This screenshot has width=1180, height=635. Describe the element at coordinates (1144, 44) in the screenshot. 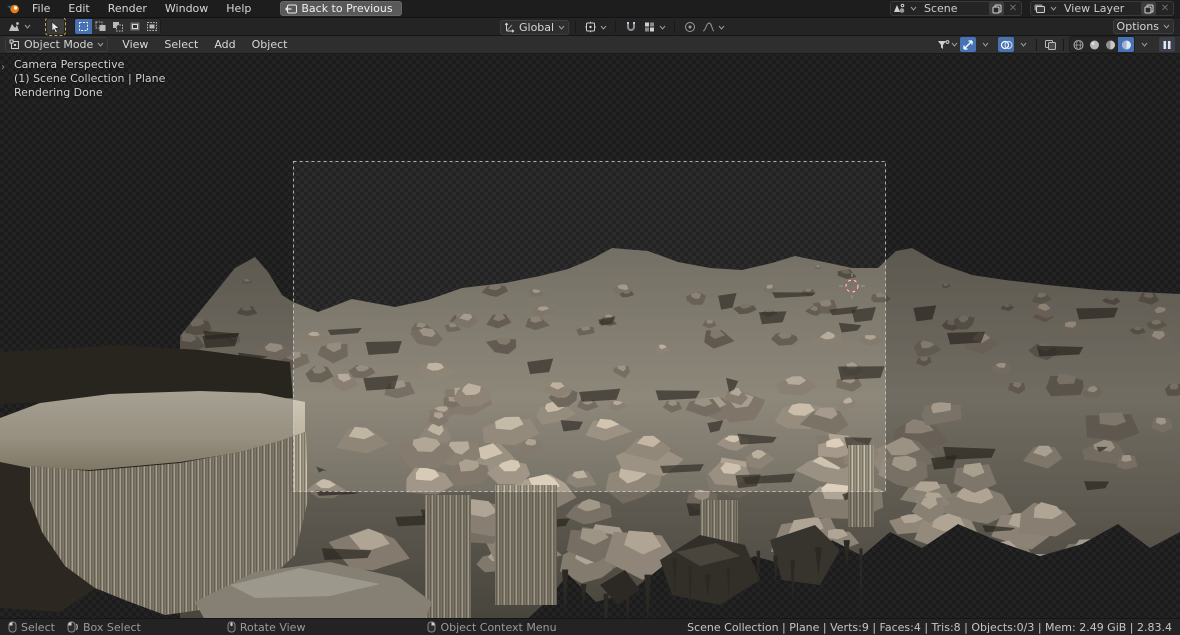

I see `shading-dropdown` at that location.